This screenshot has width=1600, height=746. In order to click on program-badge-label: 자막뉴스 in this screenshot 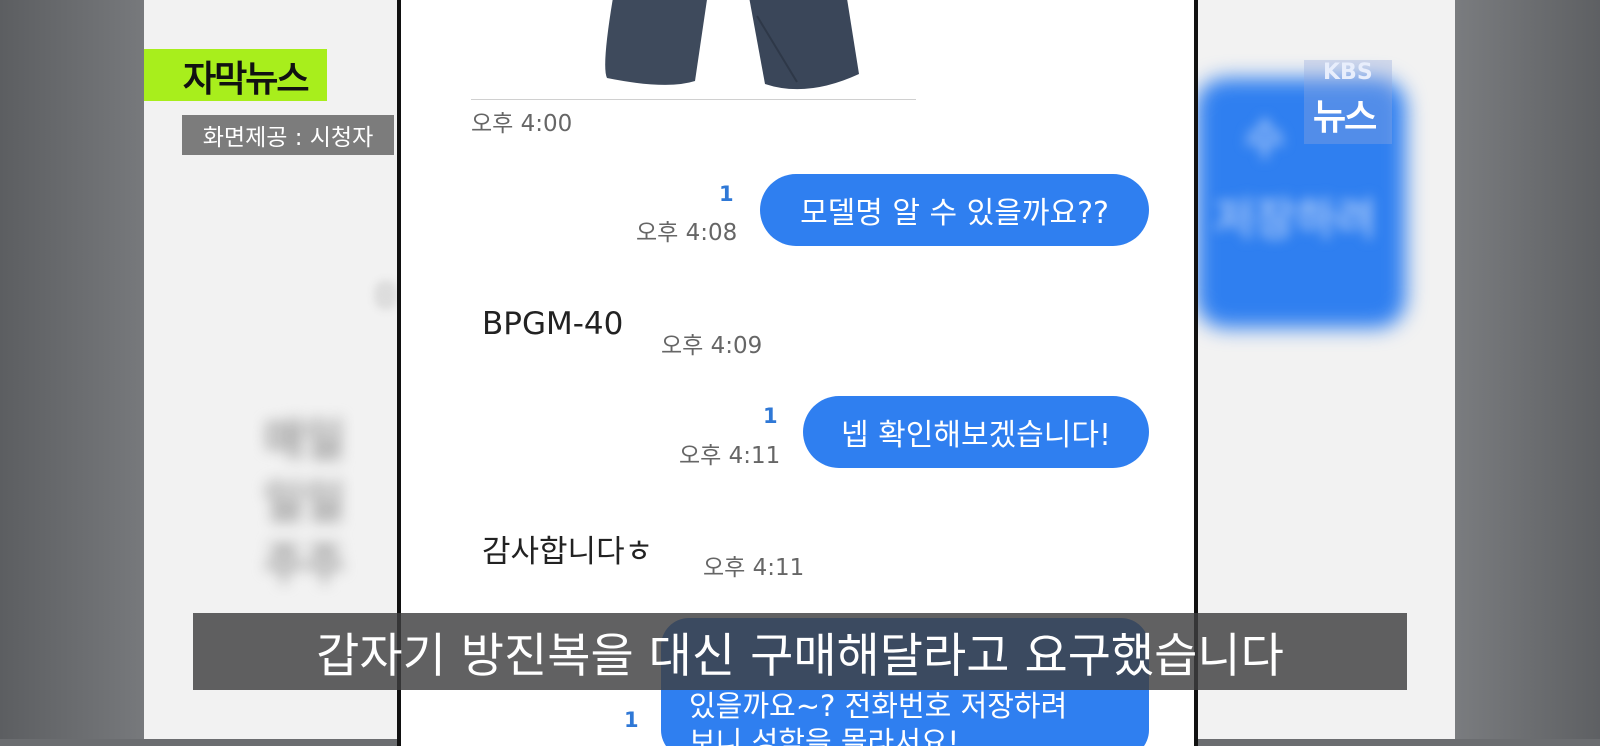, I will do `click(246, 79)`.